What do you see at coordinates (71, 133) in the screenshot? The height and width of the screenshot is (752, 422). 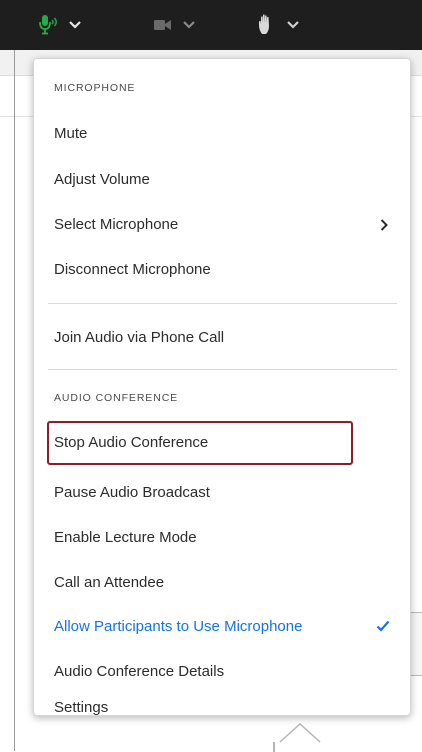 I see `menu-item-label: Mute` at bounding box center [71, 133].